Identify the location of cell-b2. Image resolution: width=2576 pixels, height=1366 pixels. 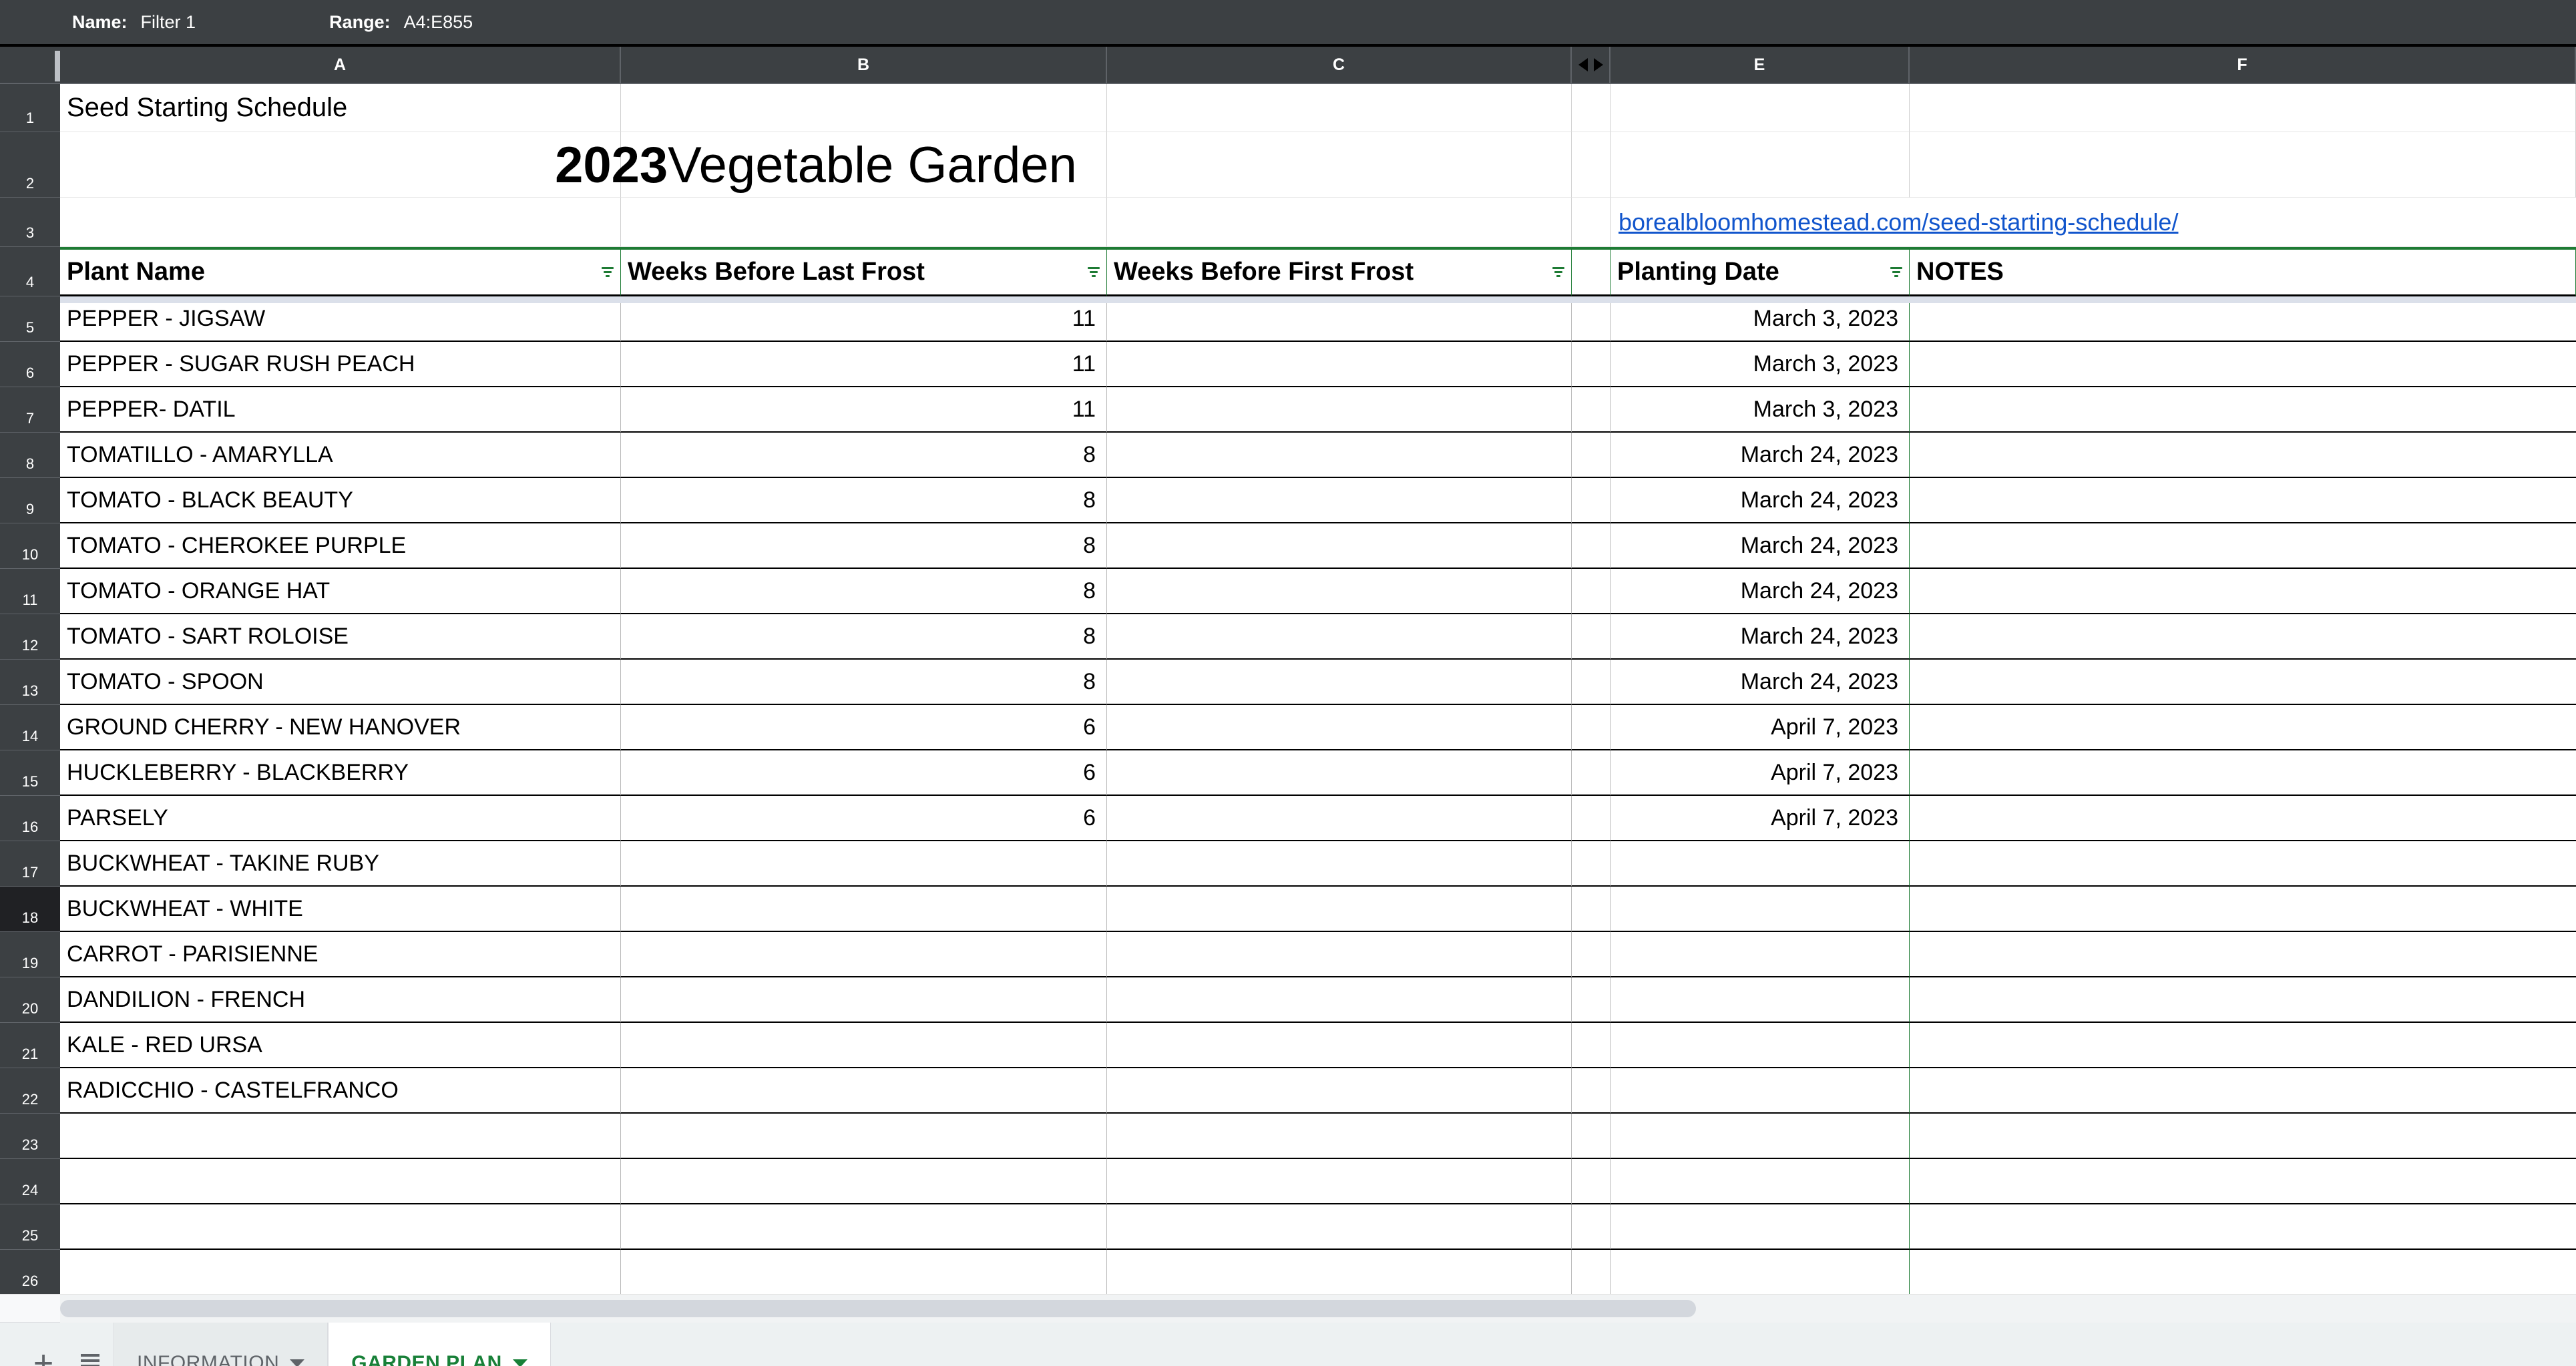
(864, 165).